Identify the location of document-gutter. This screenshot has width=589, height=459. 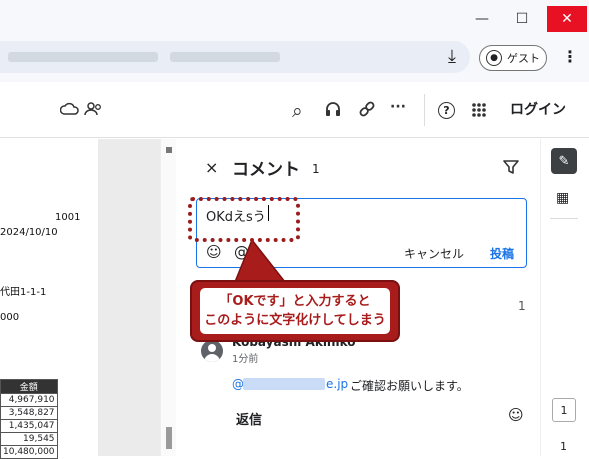
(129, 297).